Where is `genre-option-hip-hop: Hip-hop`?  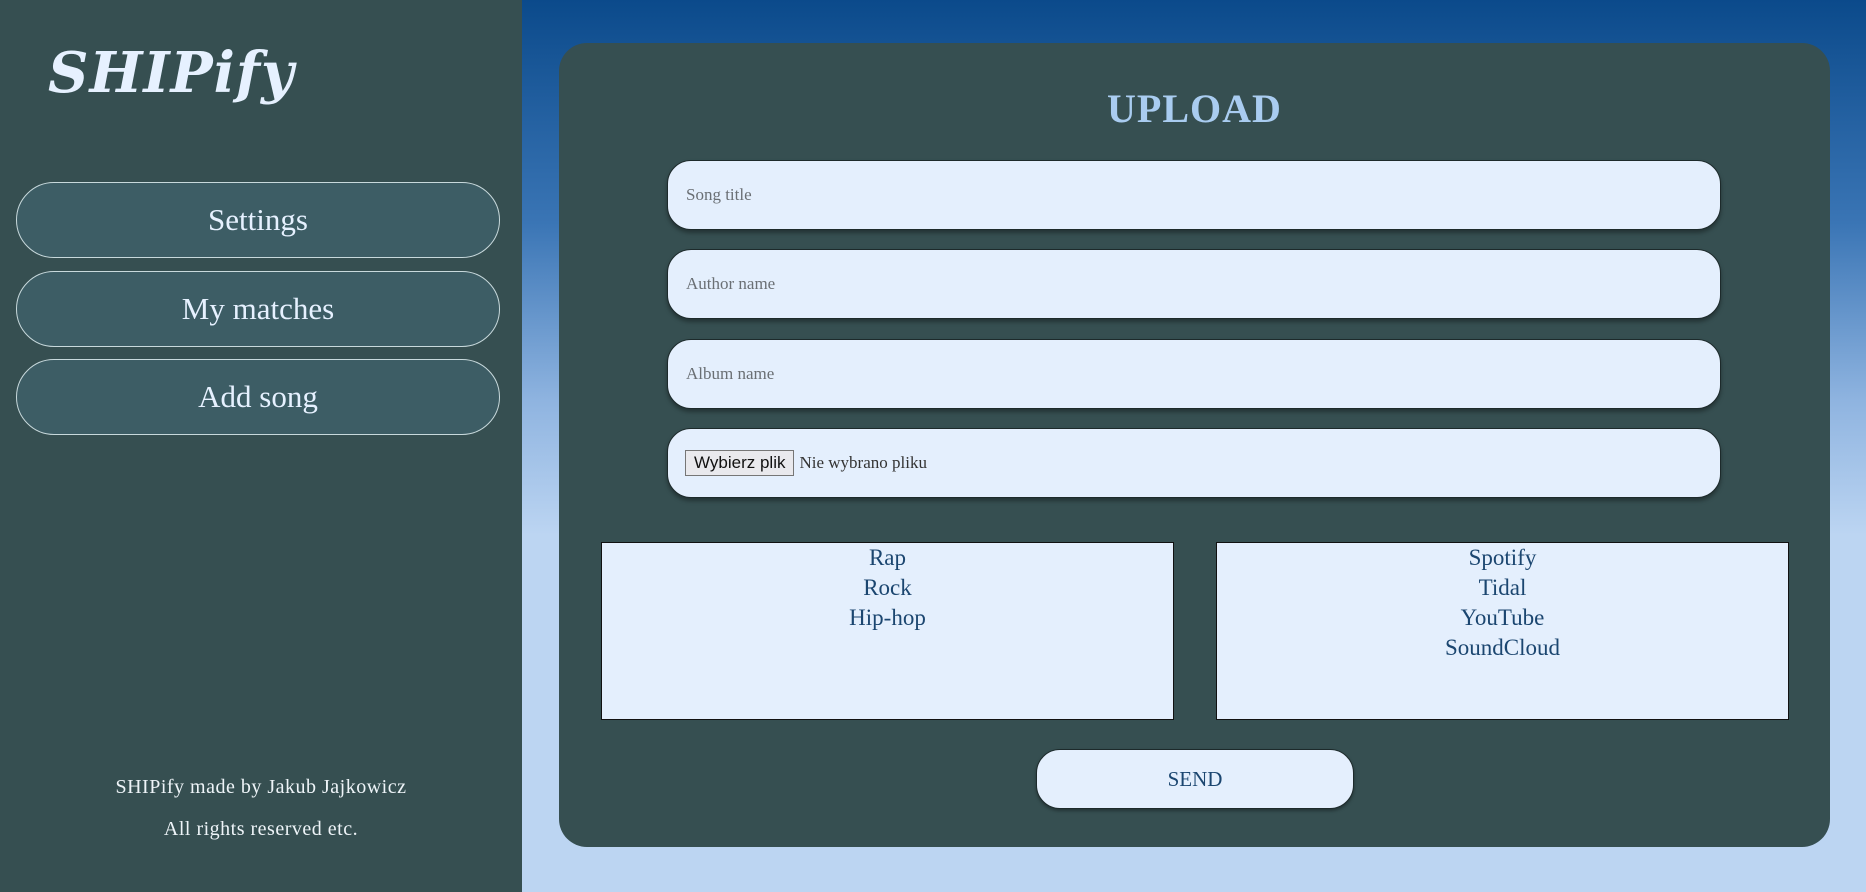
genre-option-hip-hop: Hip-hop is located at coordinates (887, 618).